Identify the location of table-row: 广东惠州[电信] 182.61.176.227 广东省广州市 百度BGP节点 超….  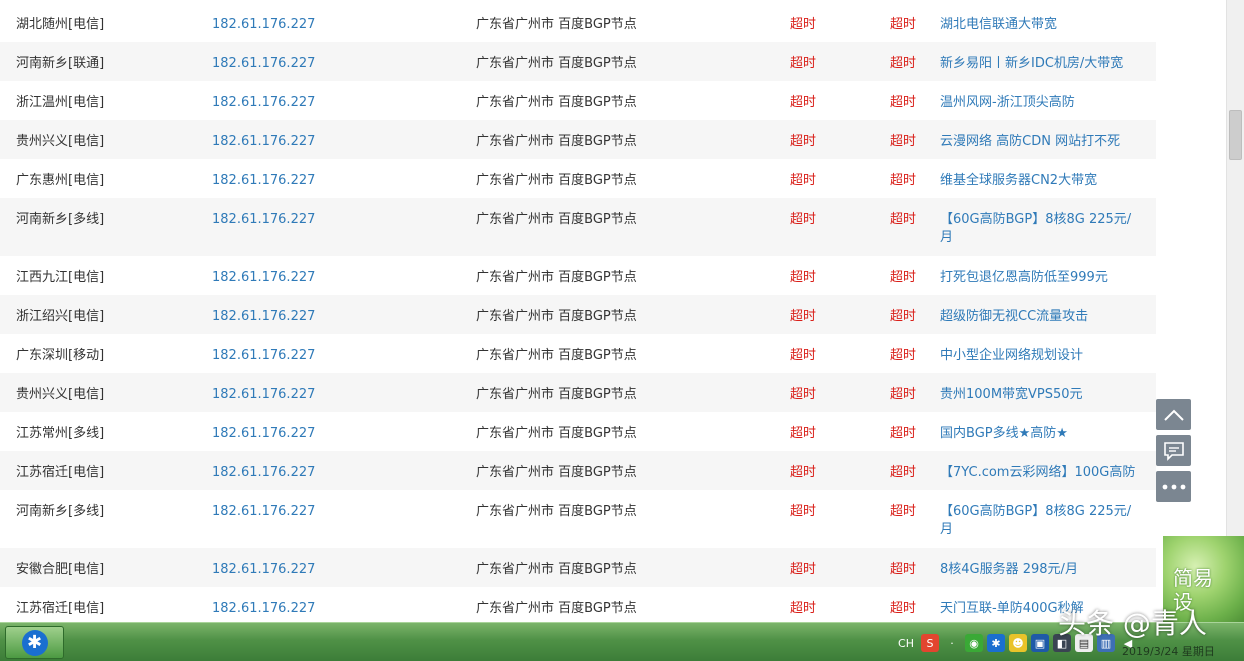
(578, 178).